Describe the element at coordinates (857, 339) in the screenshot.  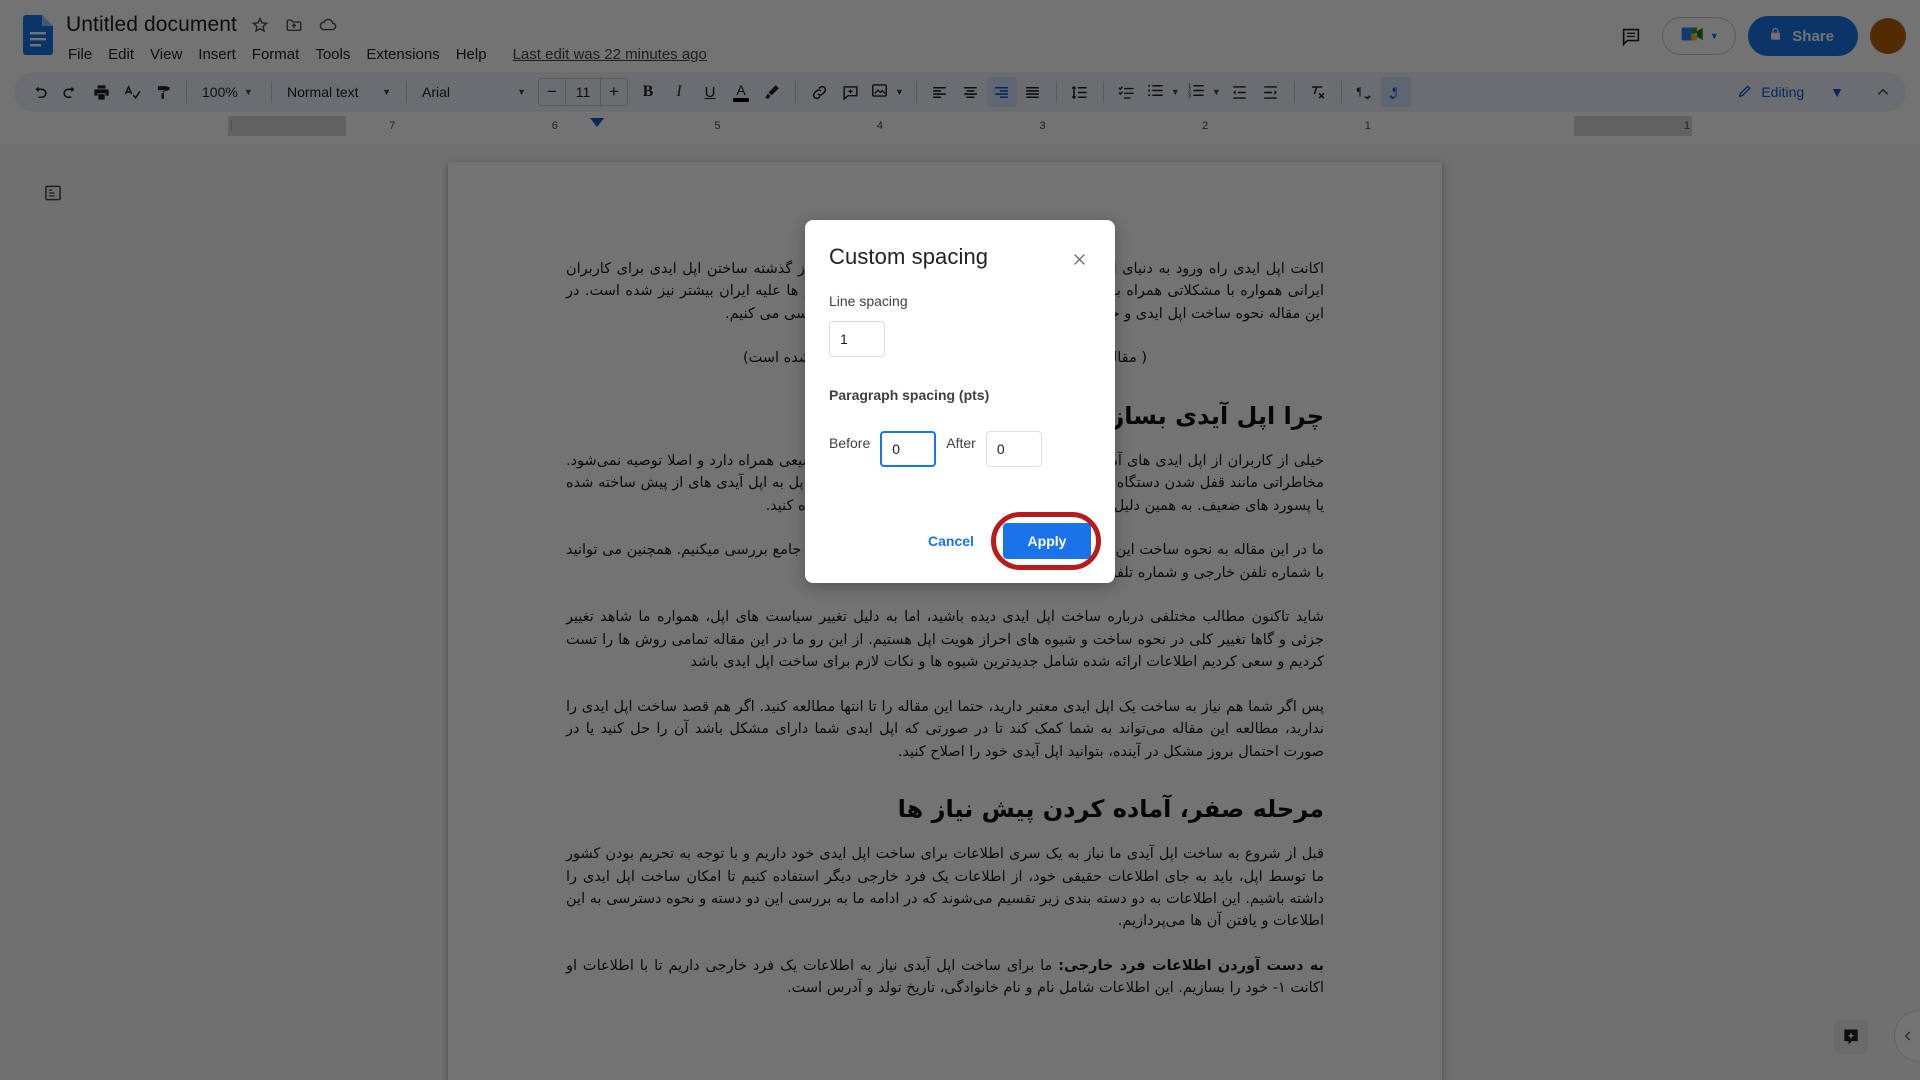
I see `line-spacing-input` at that location.